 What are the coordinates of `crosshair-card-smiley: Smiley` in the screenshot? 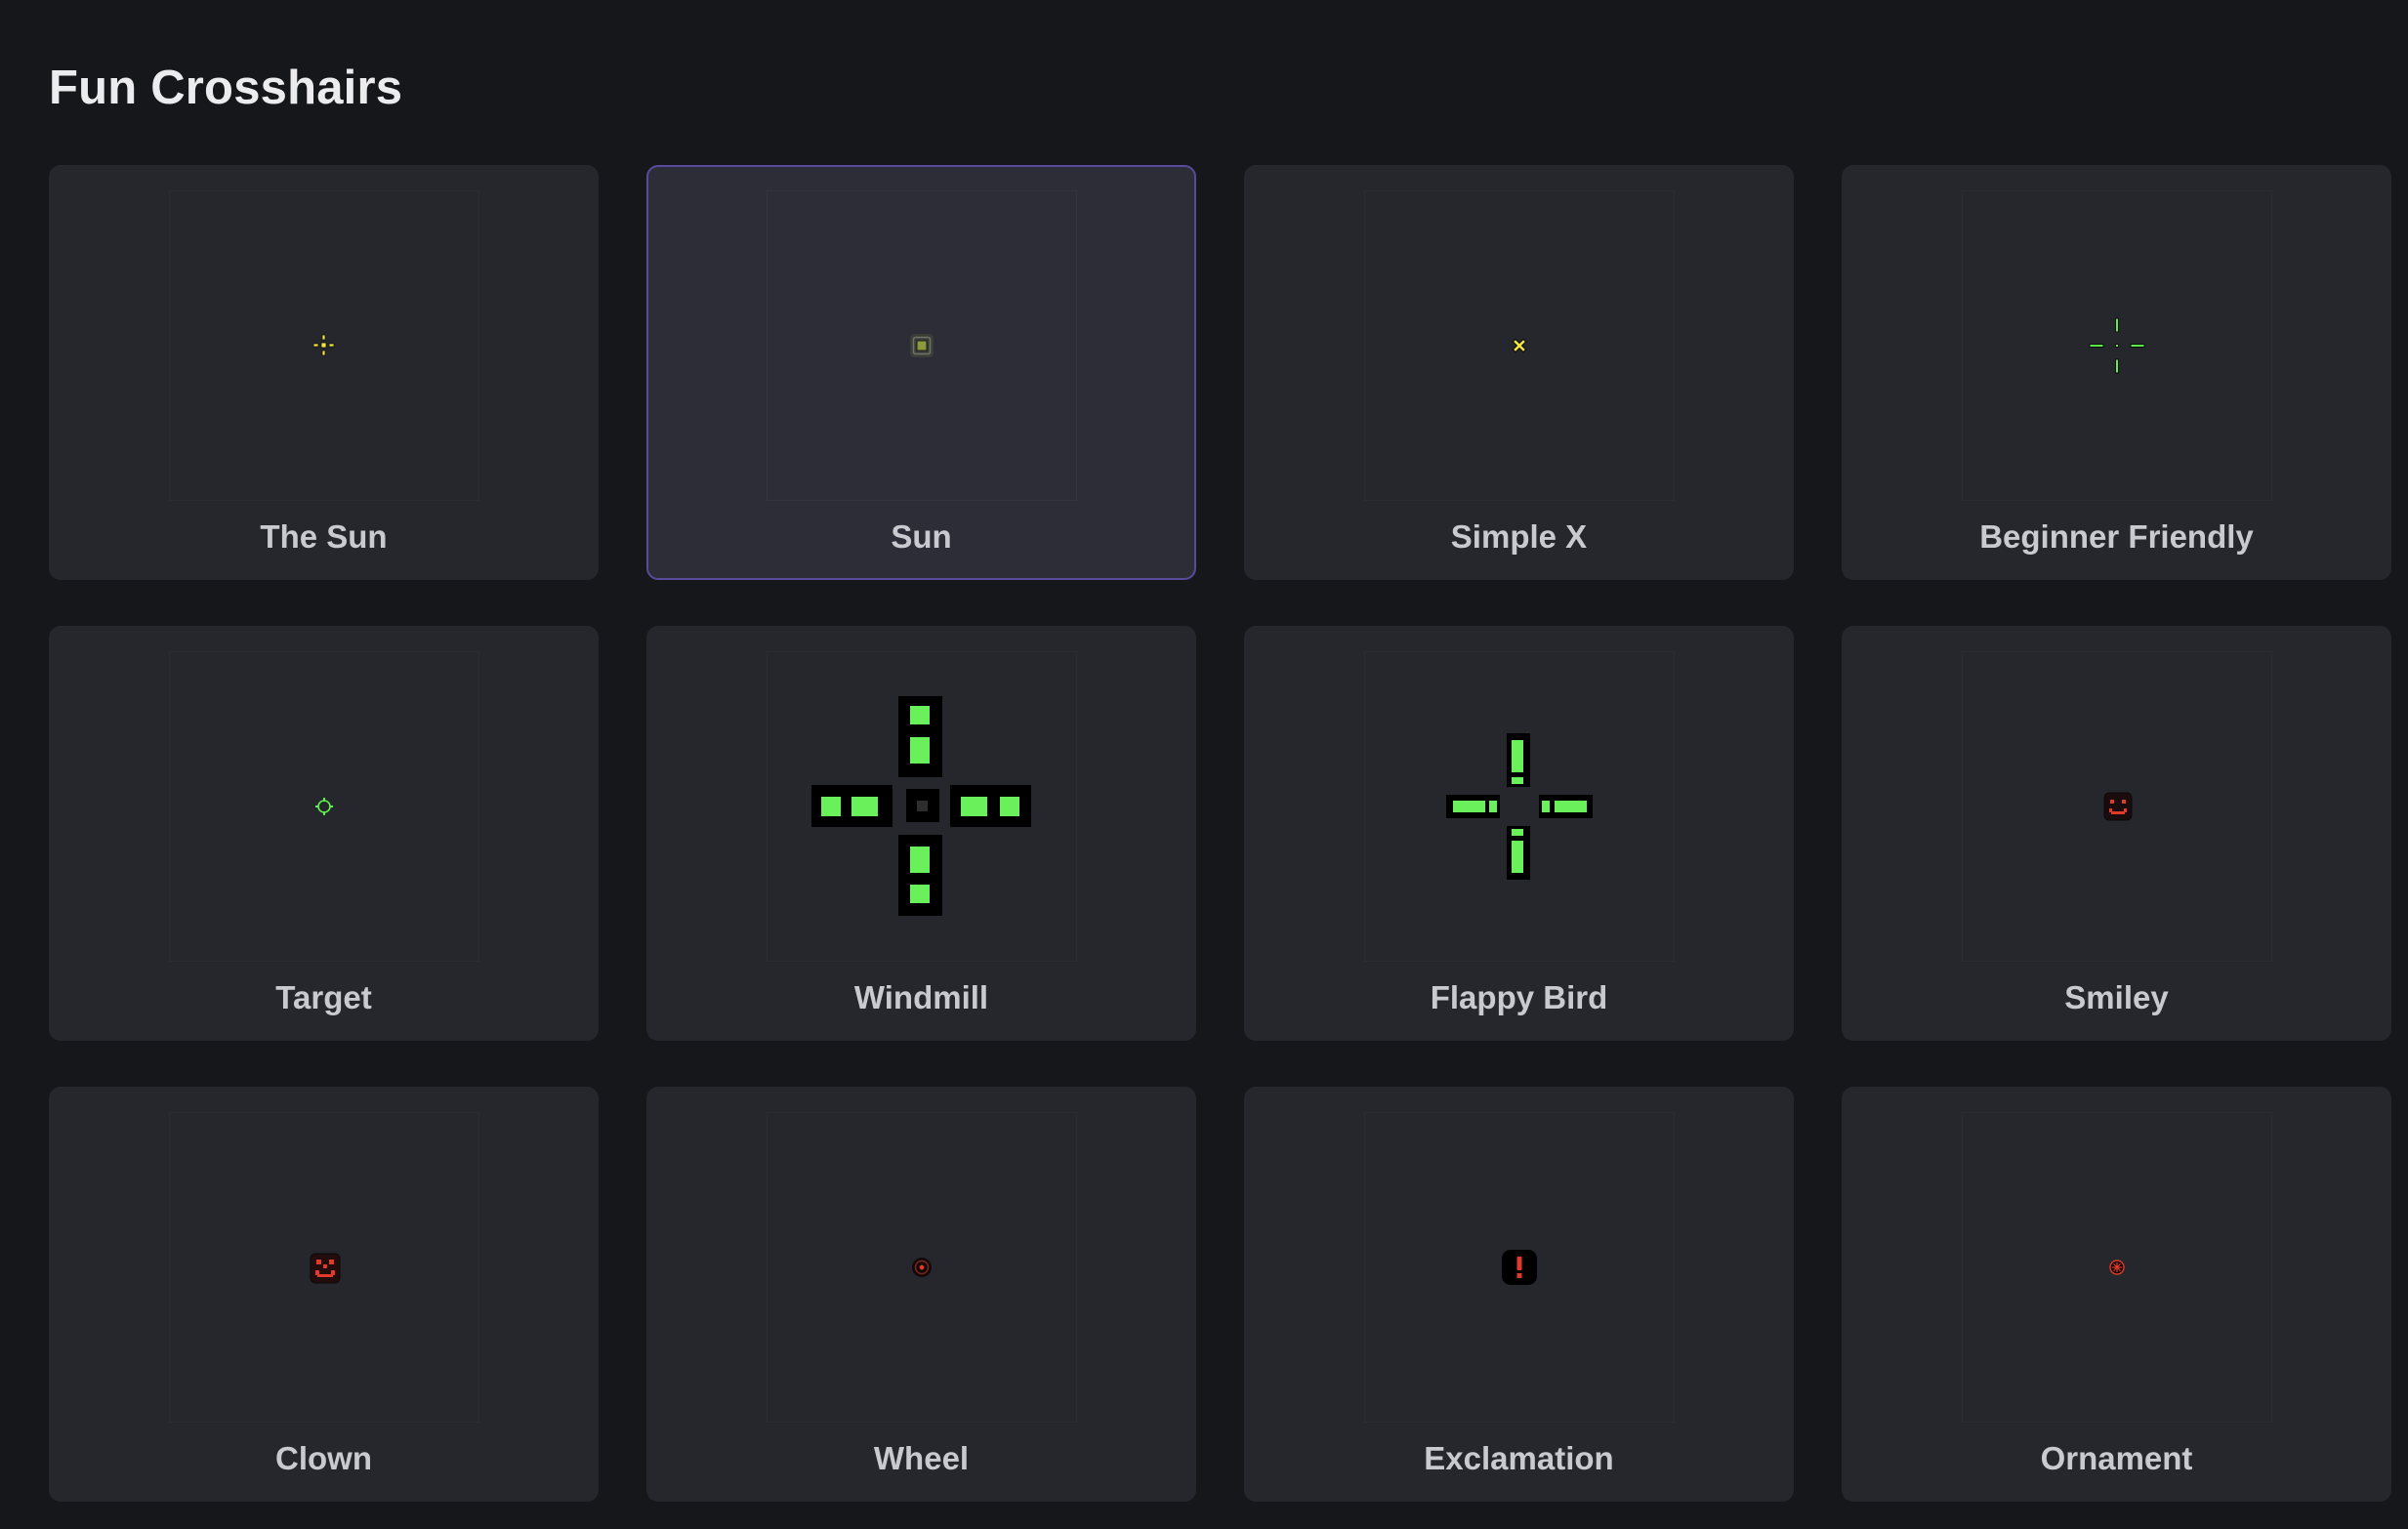 It's located at (2116, 833).